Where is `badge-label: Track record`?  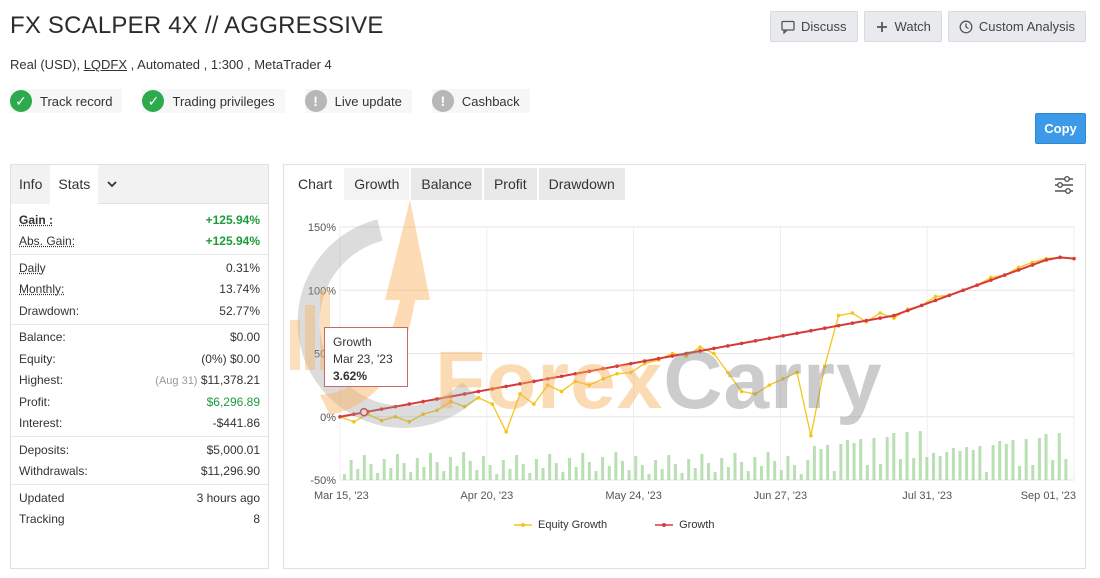 badge-label: Track record is located at coordinates (76, 101).